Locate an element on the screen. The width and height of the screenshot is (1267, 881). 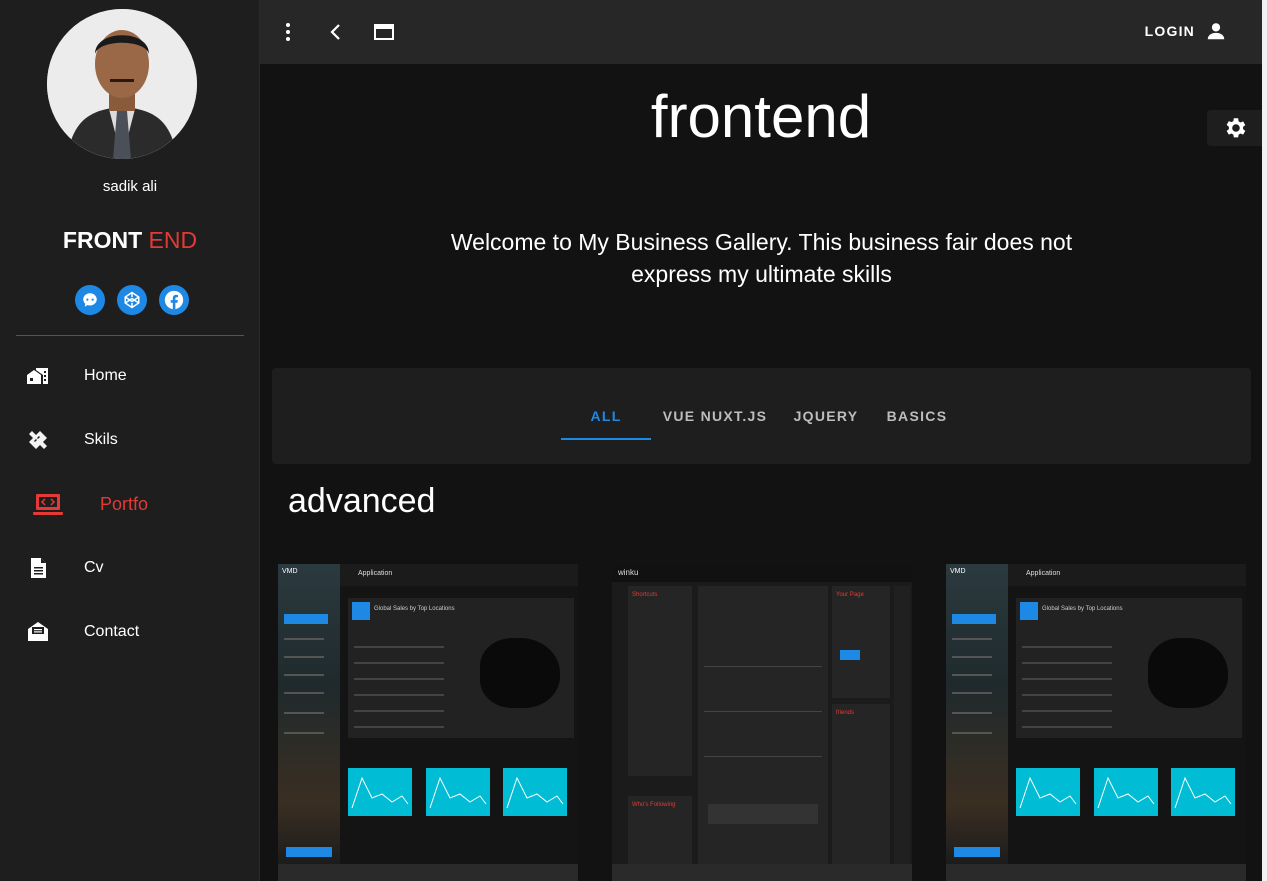
nav-item-contact: Contact is located at coordinates (129, 632).